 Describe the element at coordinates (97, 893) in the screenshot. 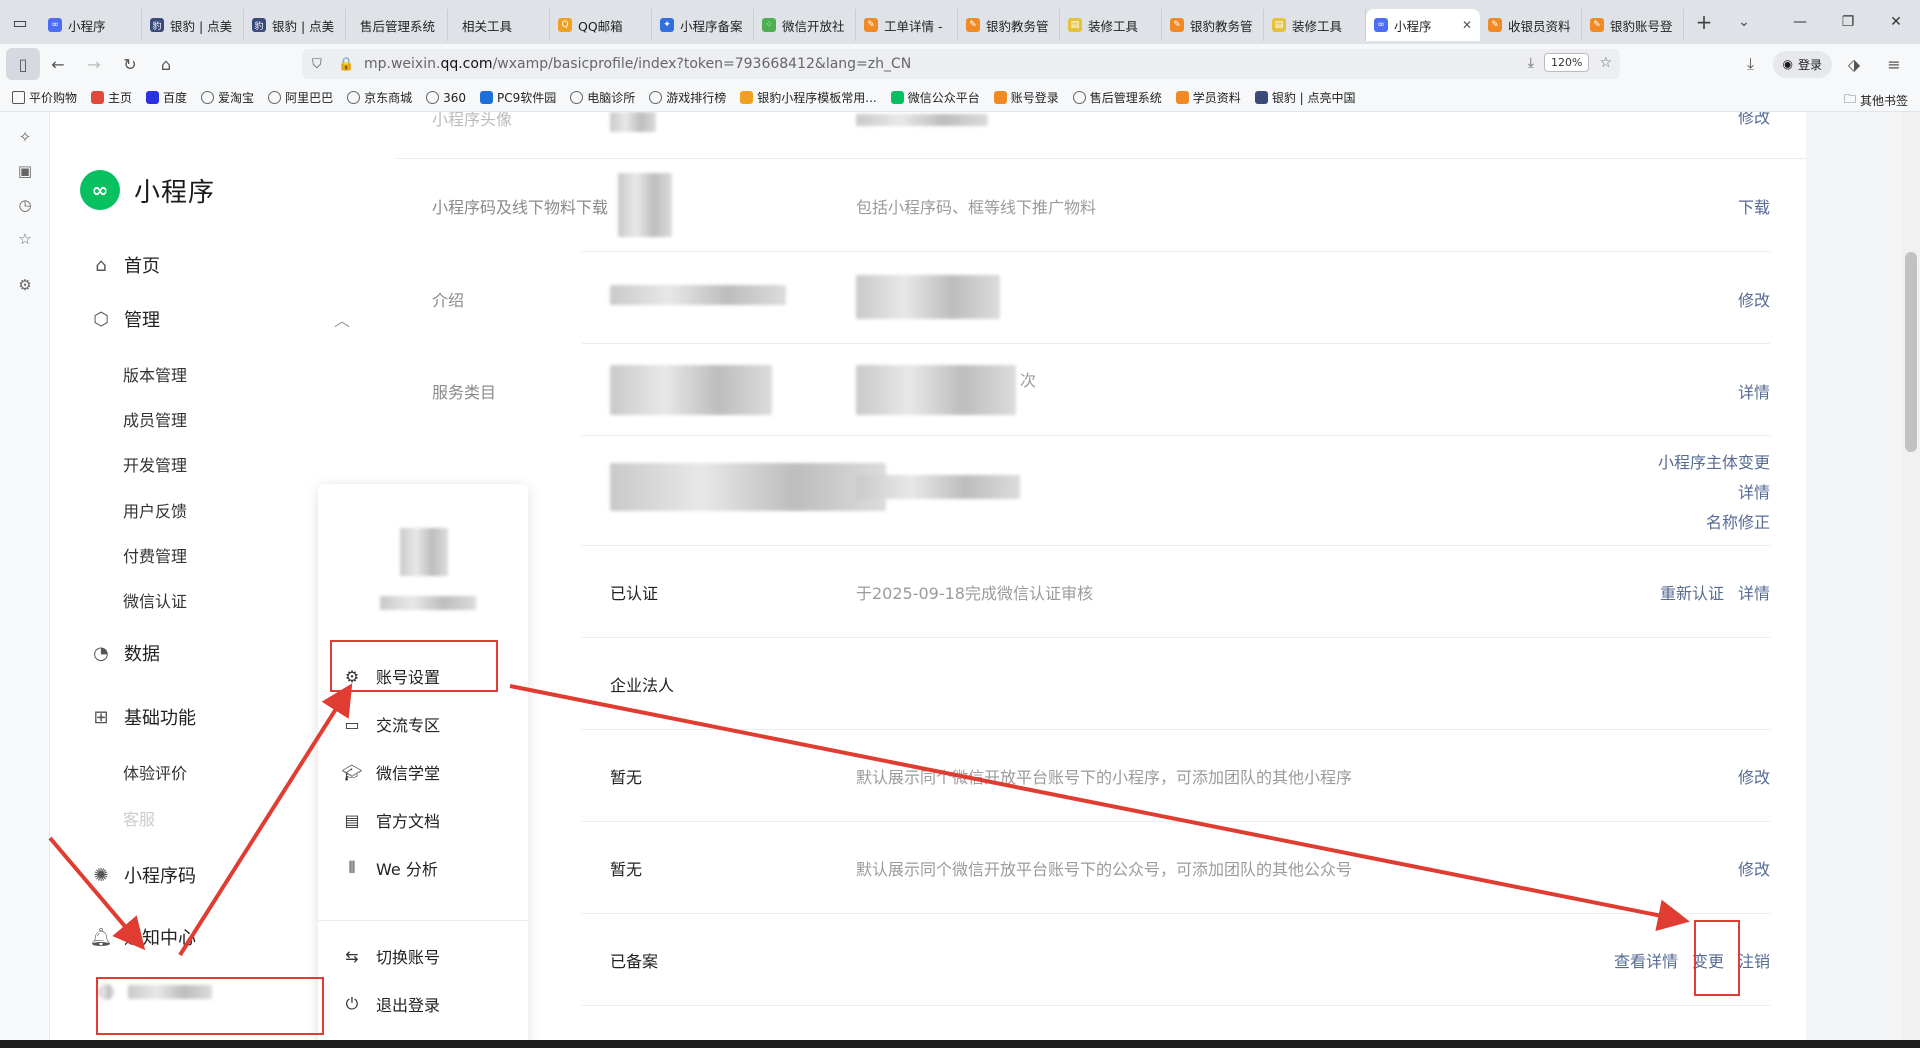

I see `arrow-to-account` at that location.